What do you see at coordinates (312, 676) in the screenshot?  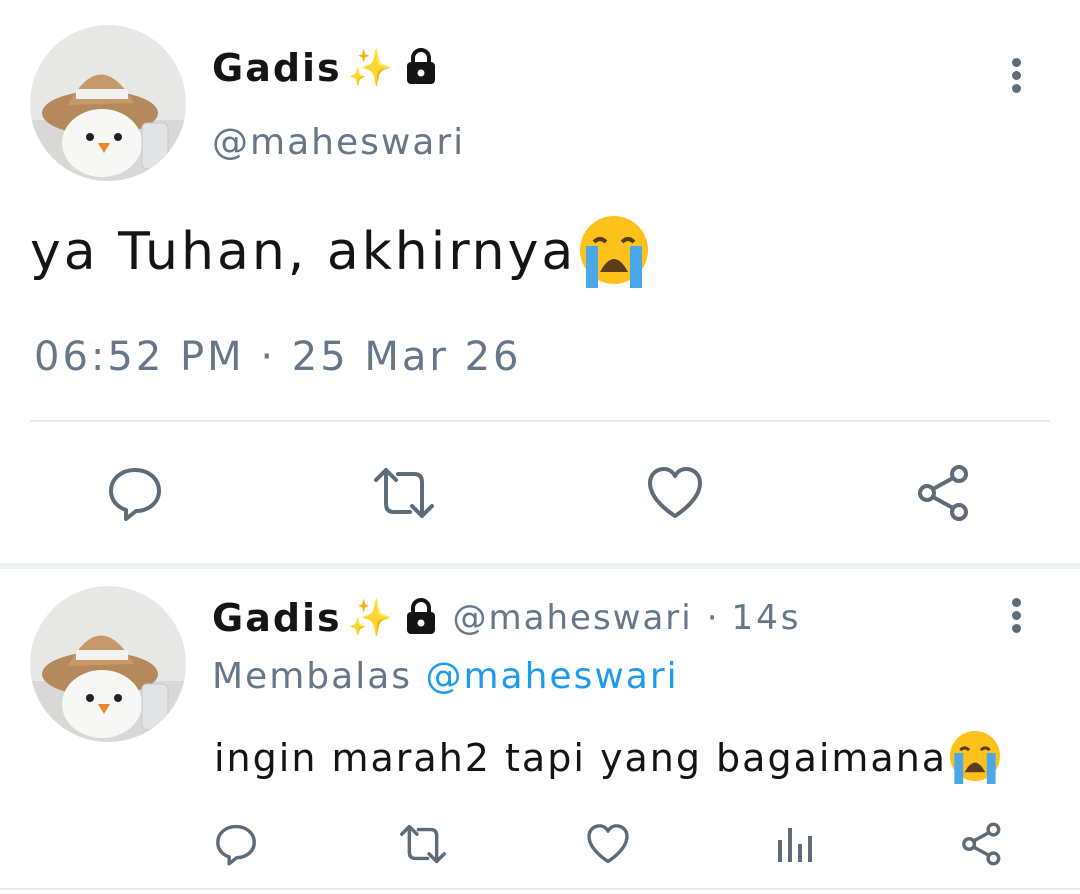 I see `replying-label: Membalas` at bounding box center [312, 676].